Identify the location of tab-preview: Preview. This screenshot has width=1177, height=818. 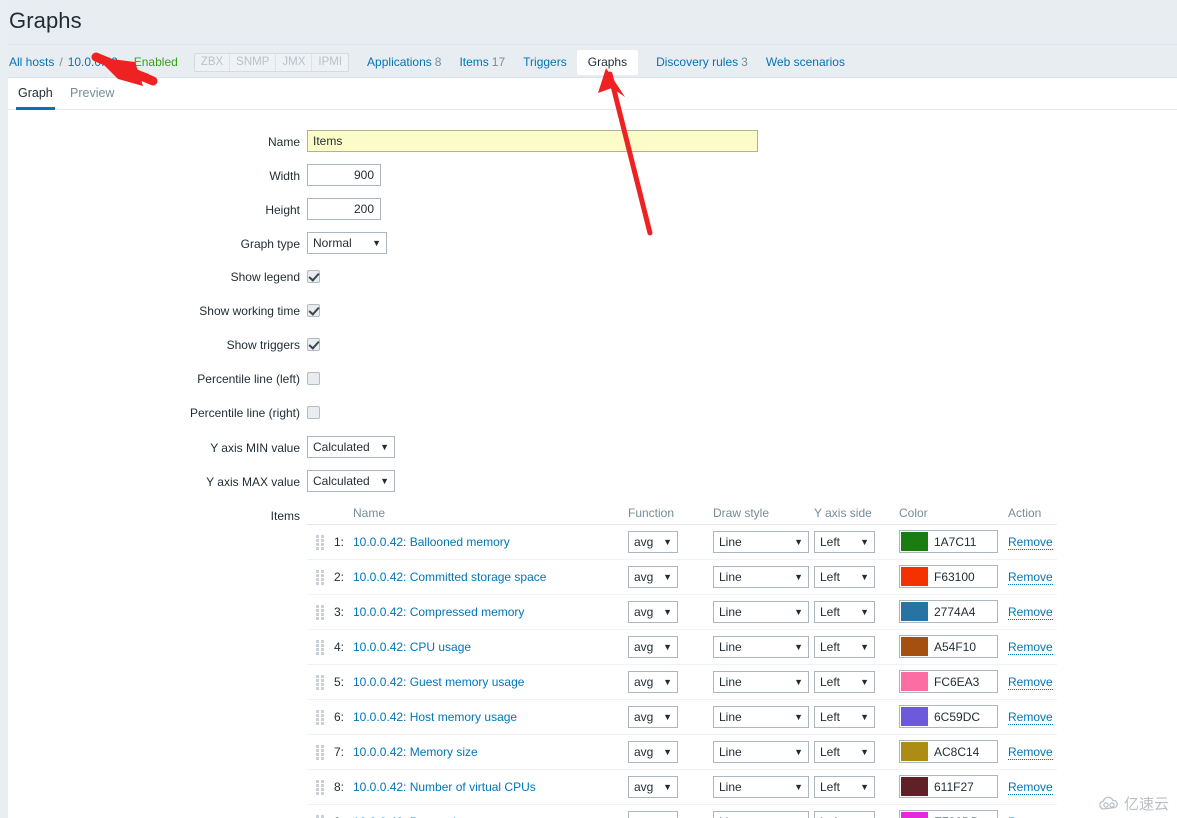
(92, 94).